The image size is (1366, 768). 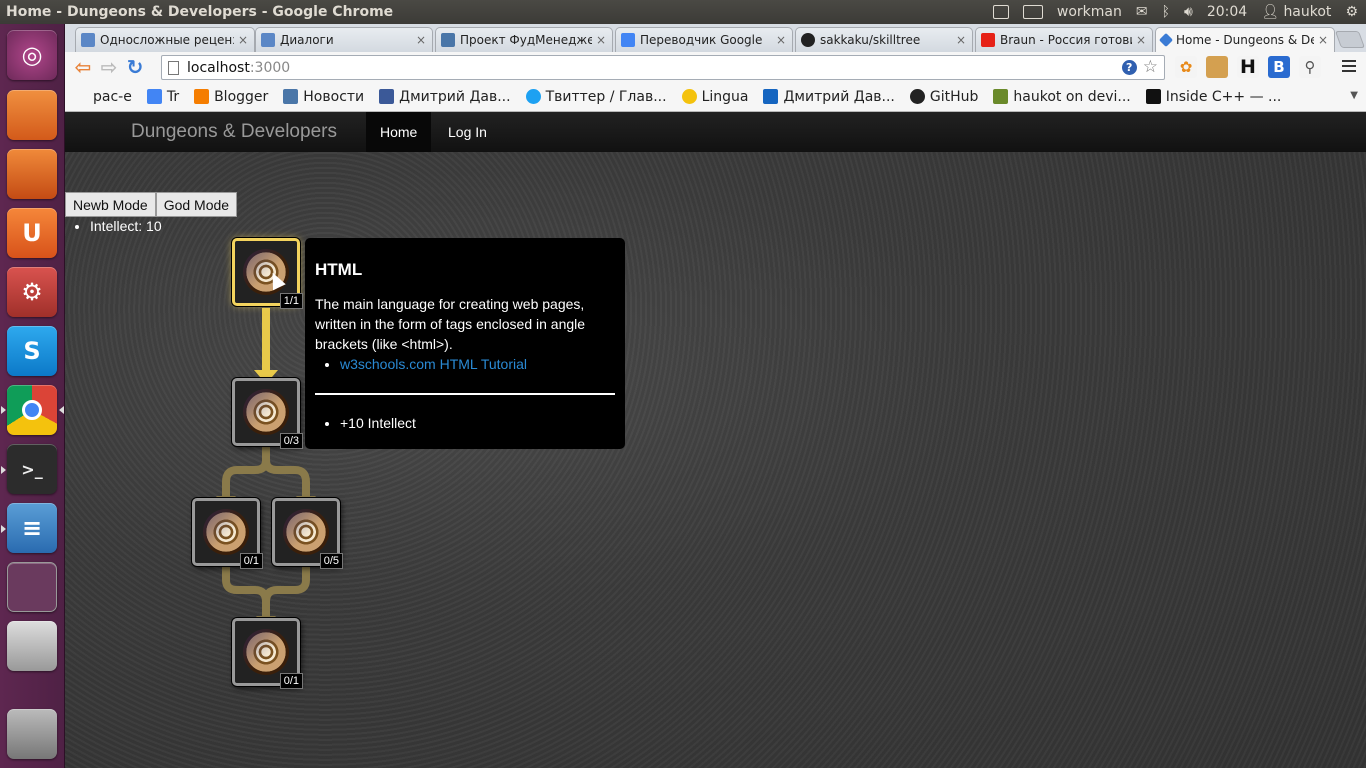 I want to click on bluetooth-icon: ᛒ, so click(x=1166, y=12).